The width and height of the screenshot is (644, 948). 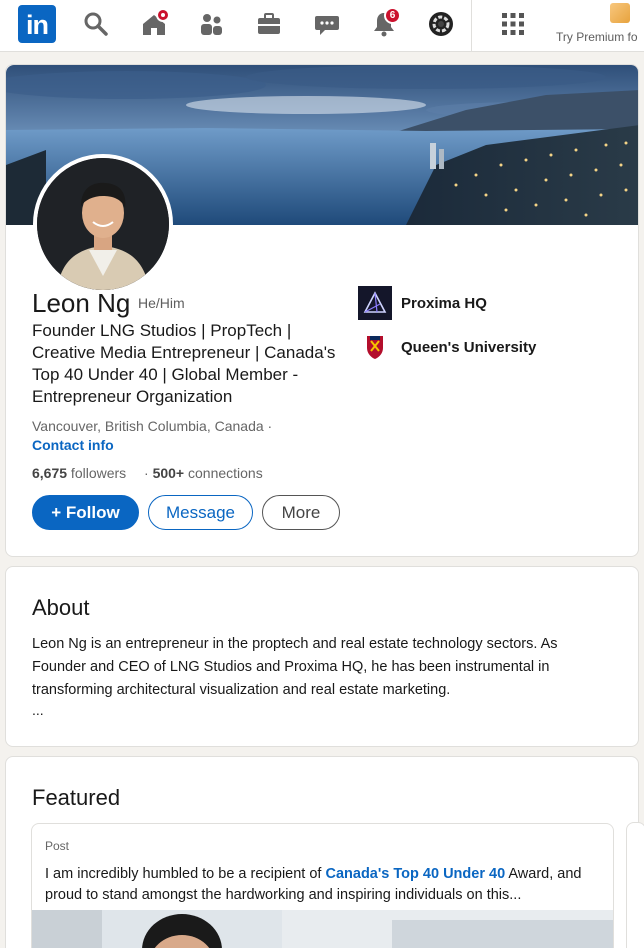 What do you see at coordinates (155, 23) in the screenshot?
I see `home-icon` at bounding box center [155, 23].